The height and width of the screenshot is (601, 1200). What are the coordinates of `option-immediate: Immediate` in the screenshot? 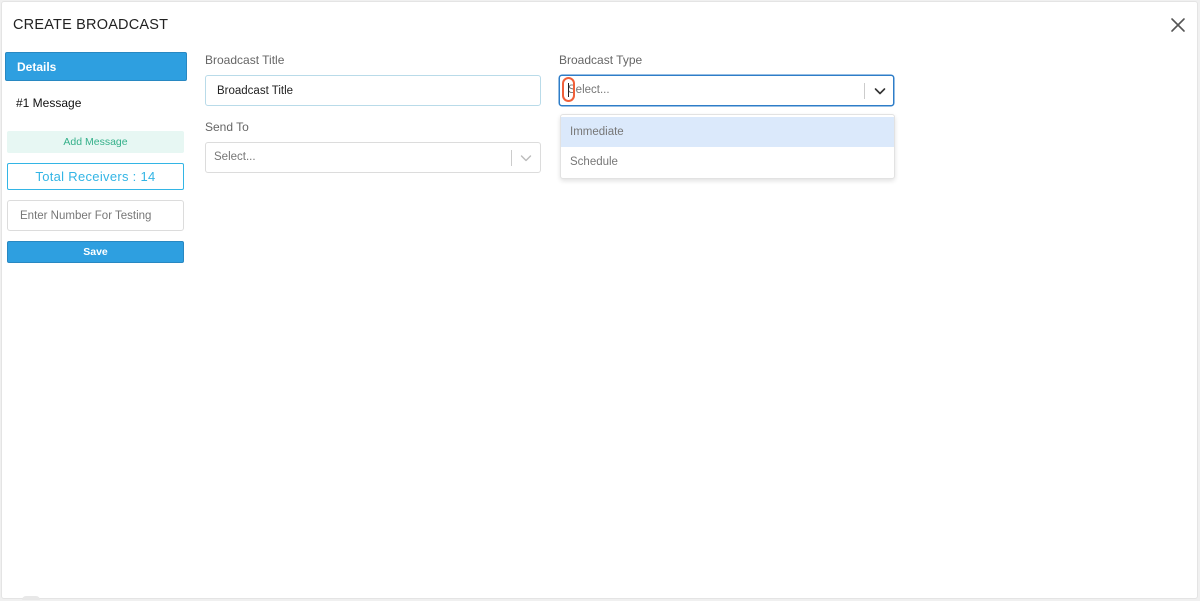 It's located at (727, 132).